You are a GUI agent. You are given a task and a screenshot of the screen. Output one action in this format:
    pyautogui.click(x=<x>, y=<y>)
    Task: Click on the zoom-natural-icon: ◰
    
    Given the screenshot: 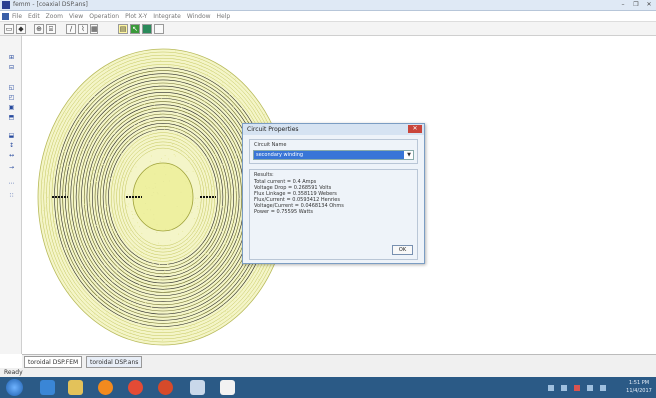 What is the action you would take?
    pyautogui.click(x=11, y=98)
    